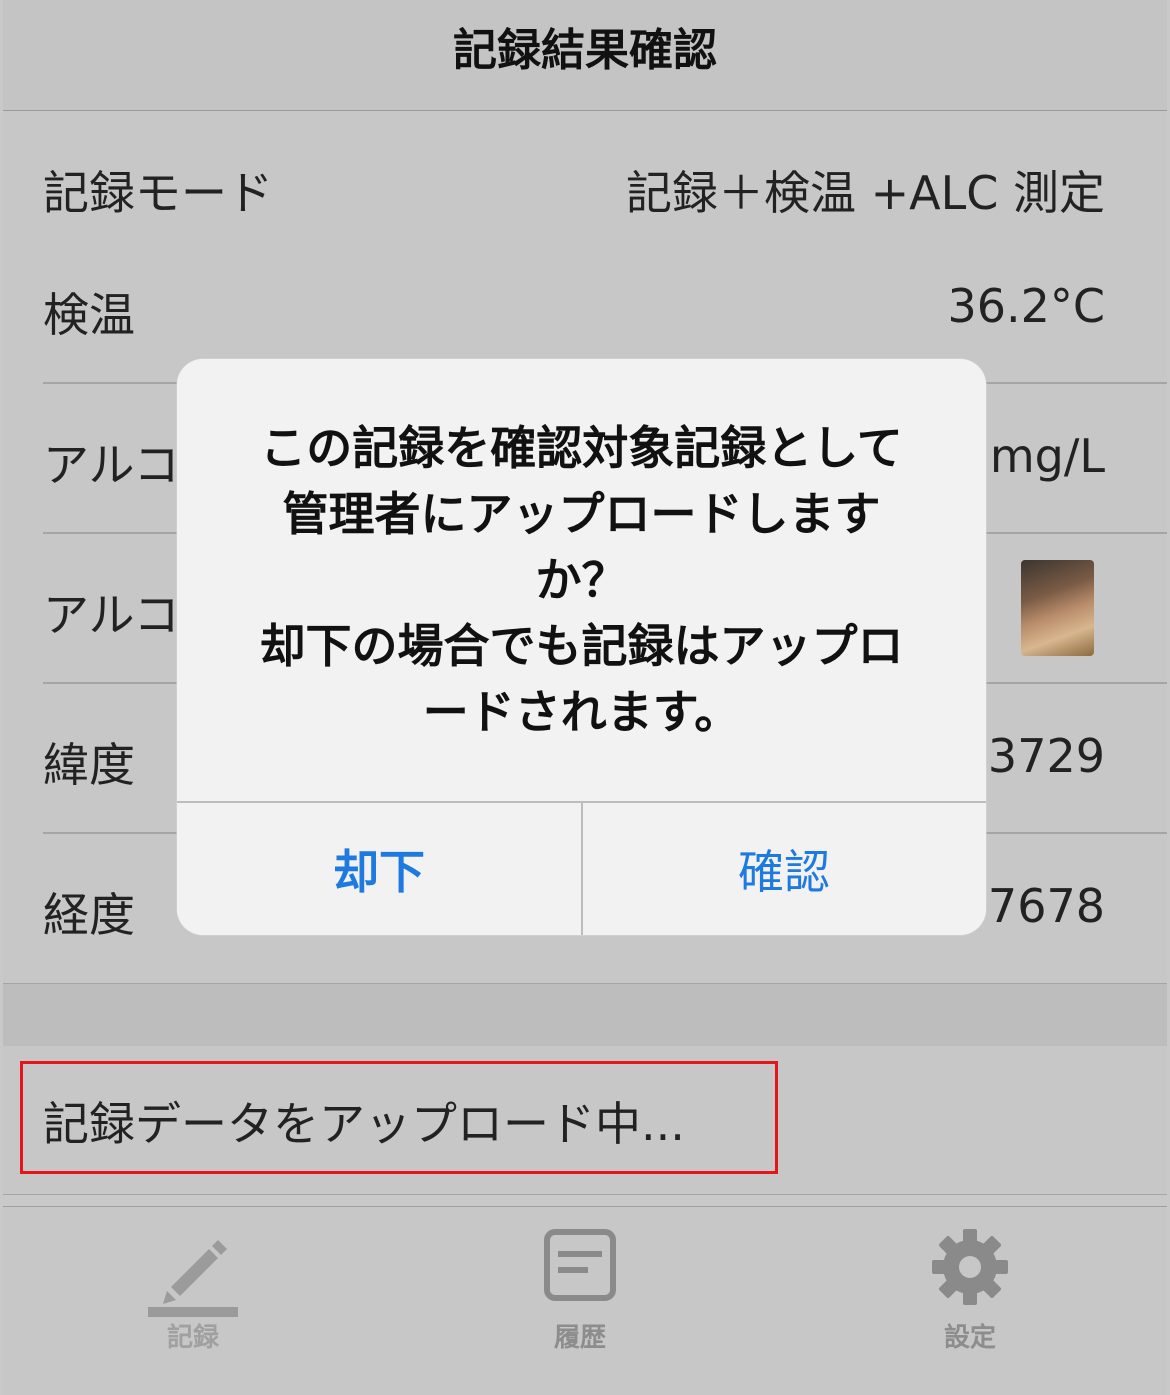 The height and width of the screenshot is (1395, 1170). Describe the element at coordinates (89, 765) in the screenshot. I see `row-label: 緯度` at that location.